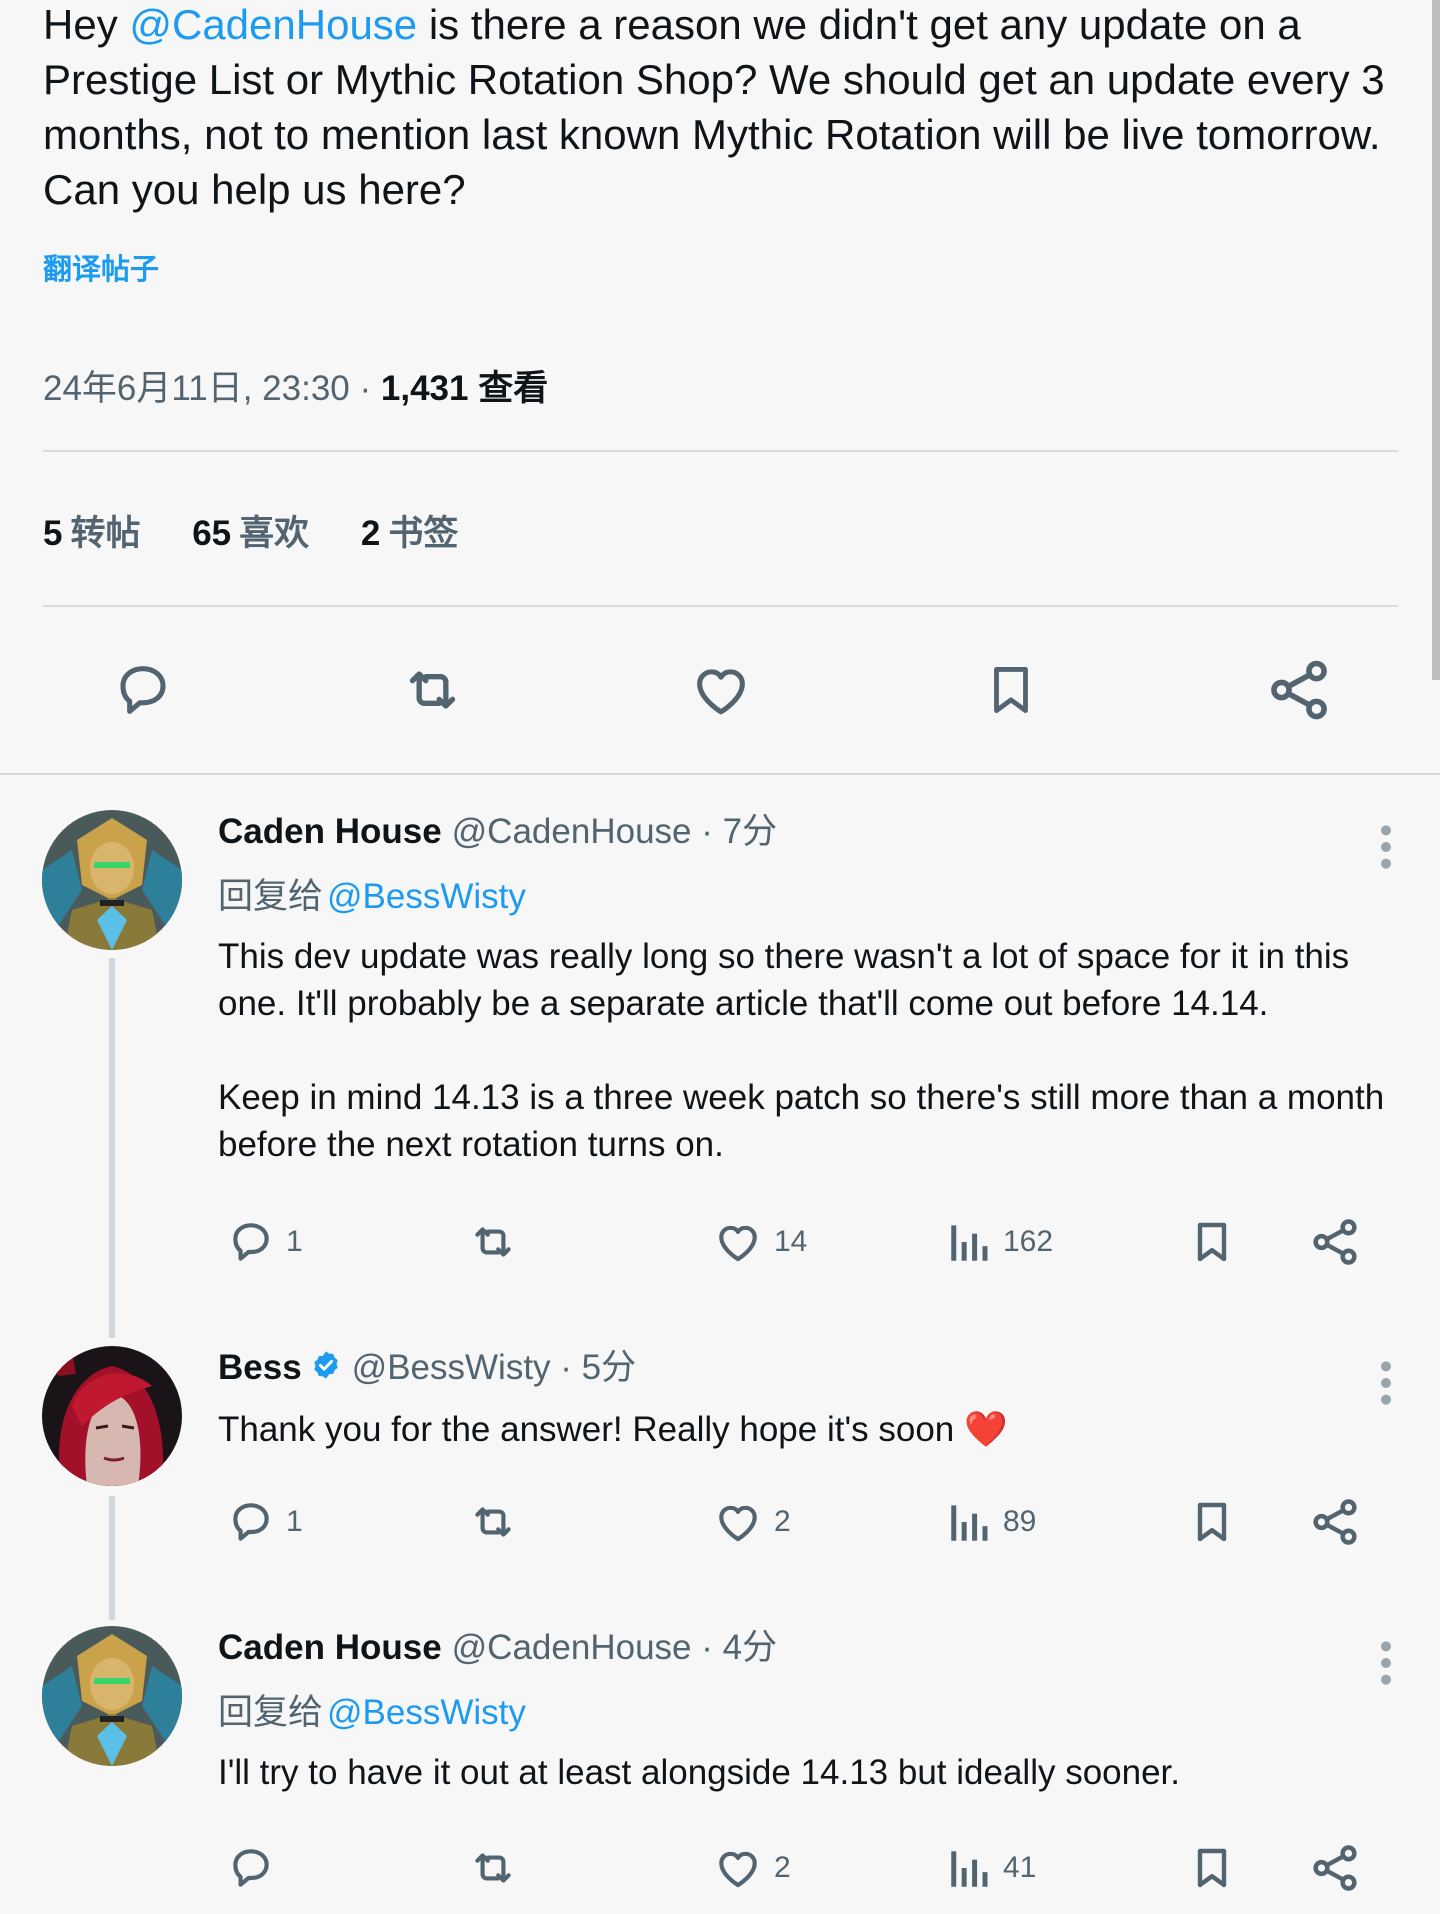 This screenshot has width=1440, height=1914. I want to click on stat-bookmarks: 2 书签, so click(409, 530).